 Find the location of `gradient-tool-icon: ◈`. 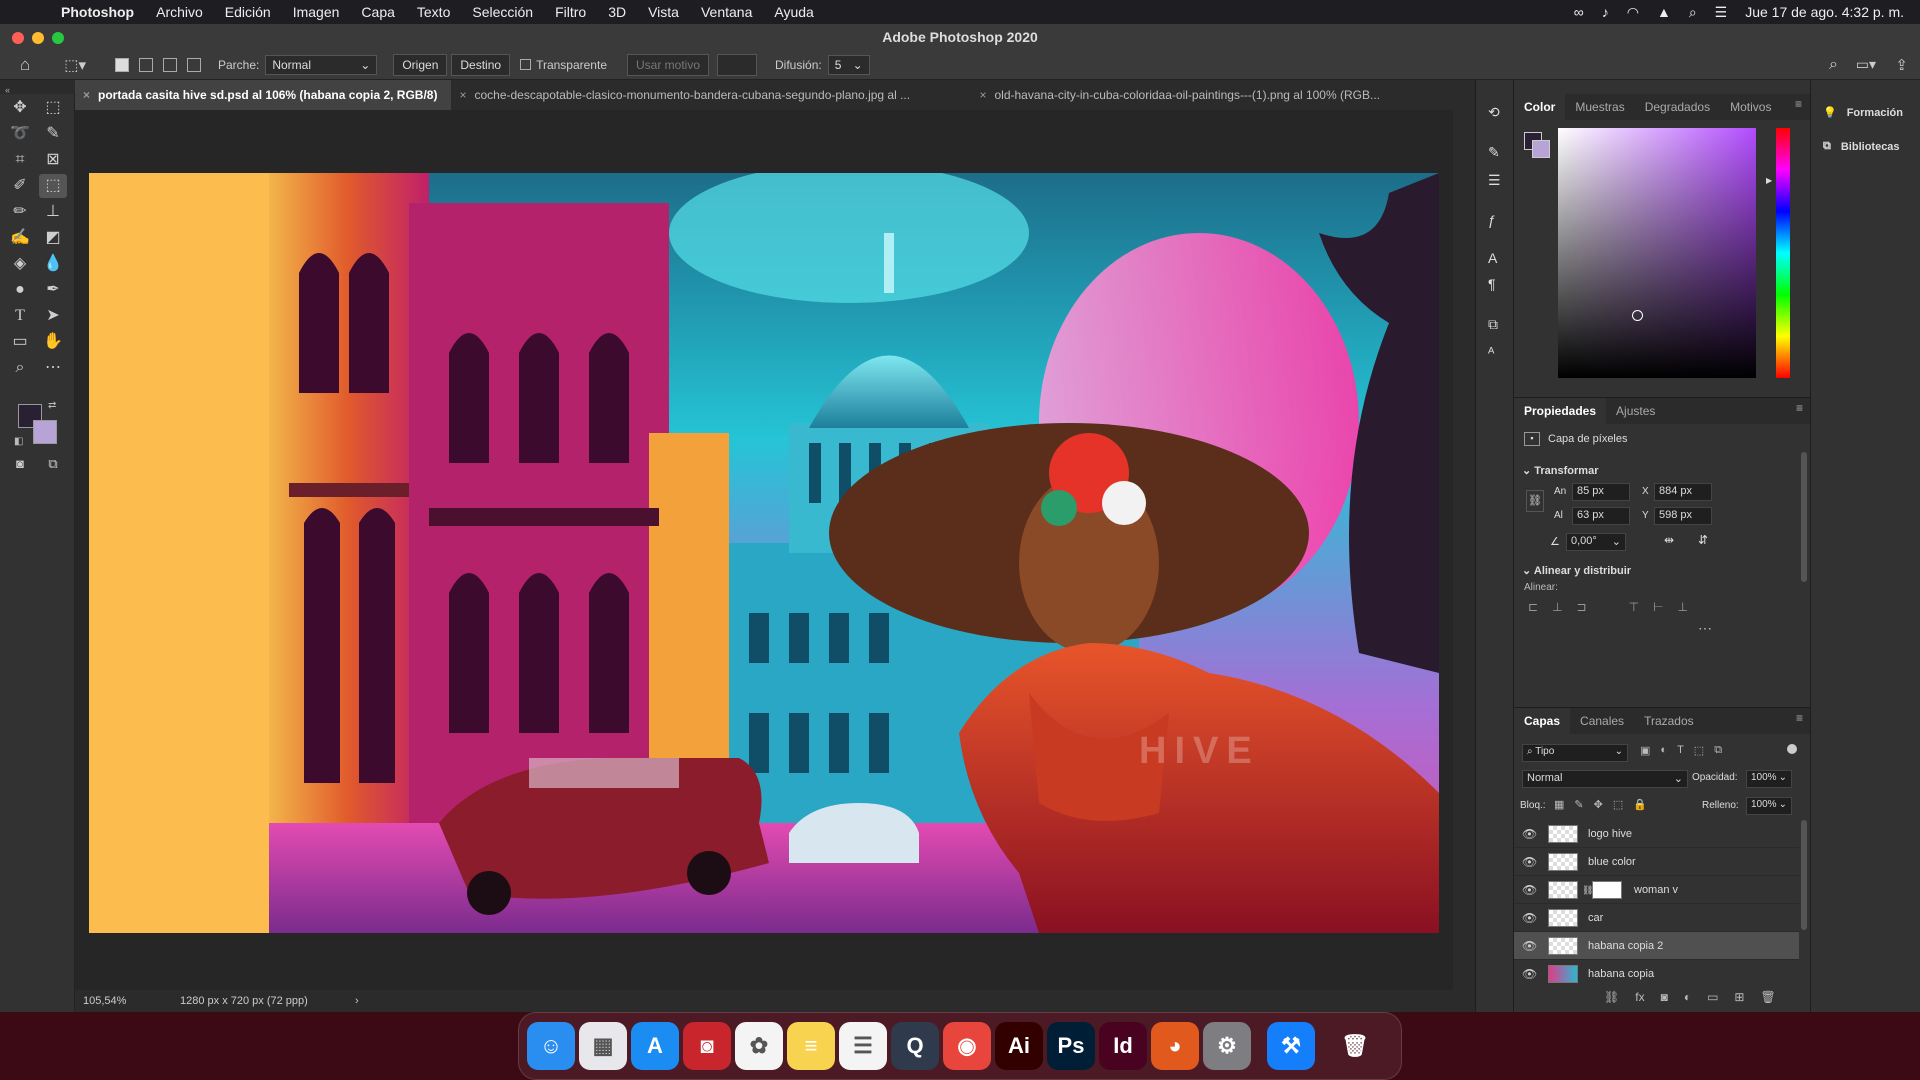

gradient-tool-icon: ◈ is located at coordinates (20, 264).